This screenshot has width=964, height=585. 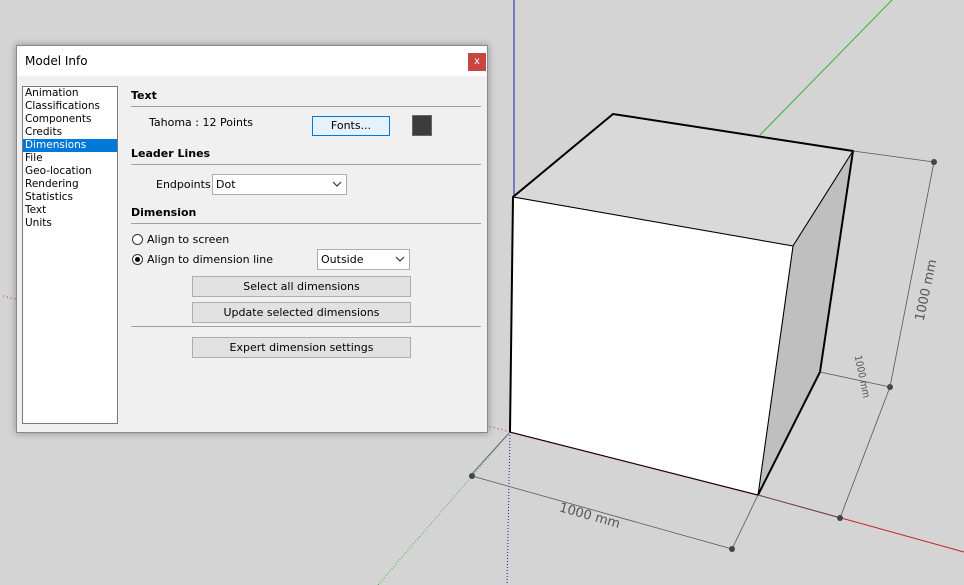 What do you see at coordinates (70, 197) in the screenshot?
I see `category-item-statistics: Statistics` at bounding box center [70, 197].